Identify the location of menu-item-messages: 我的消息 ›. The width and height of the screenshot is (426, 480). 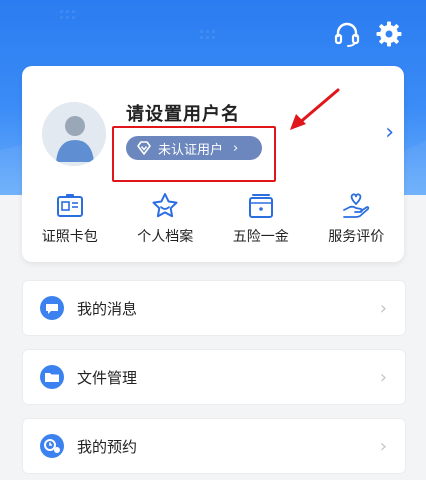
(214, 308).